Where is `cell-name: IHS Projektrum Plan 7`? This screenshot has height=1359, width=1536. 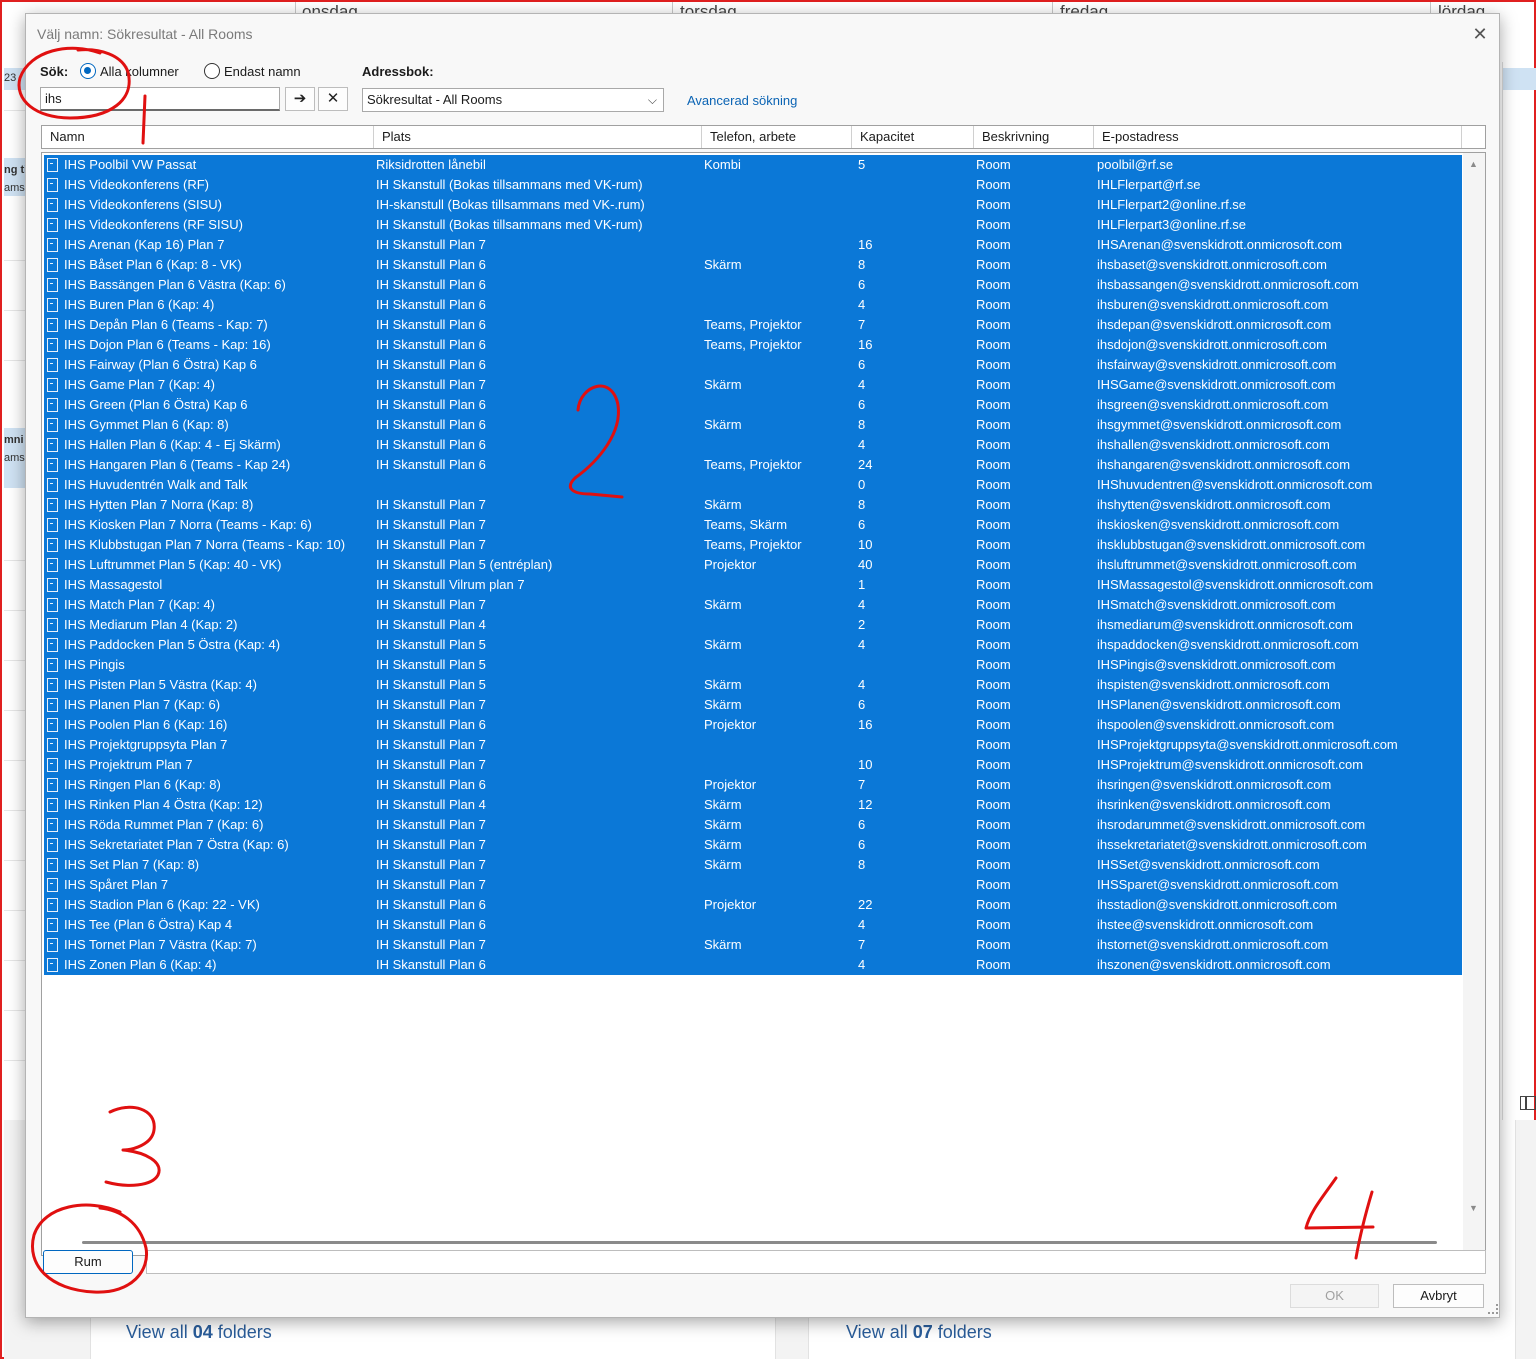
cell-name: IHS Projektrum Plan 7 is located at coordinates (128, 764).